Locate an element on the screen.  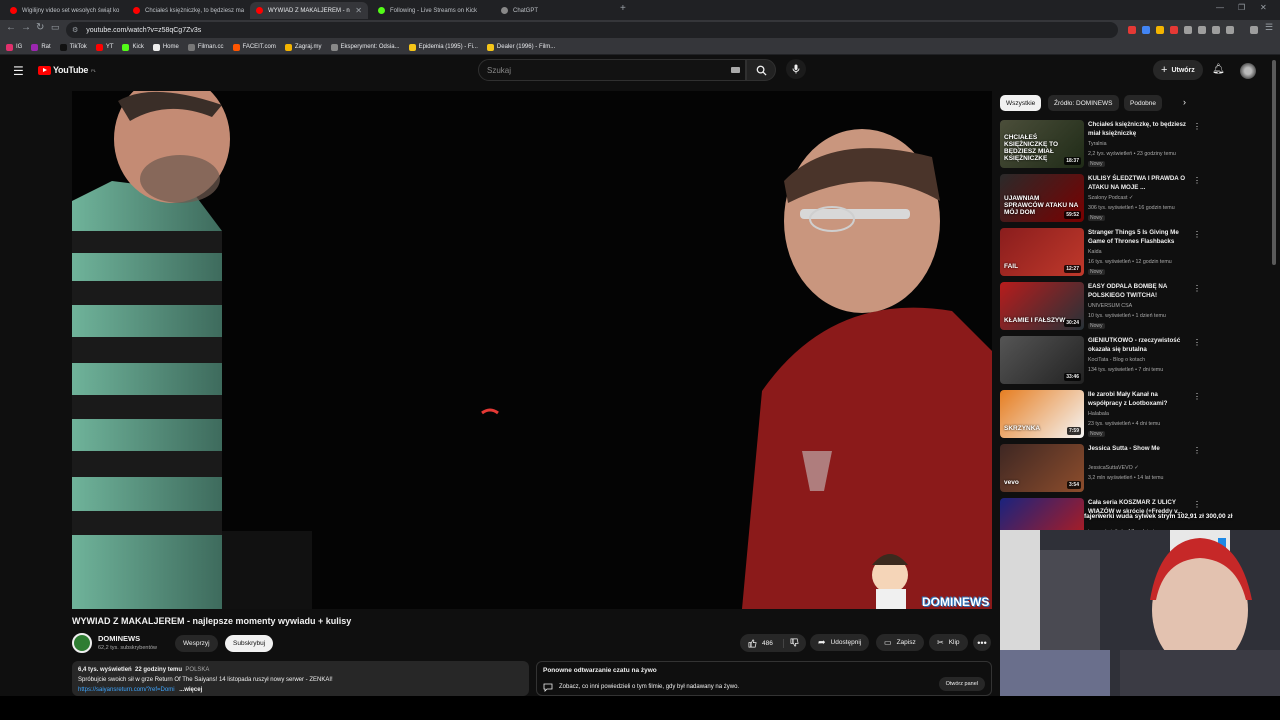
close-window-icon: ✕ is located at coordinates (1263, 7).